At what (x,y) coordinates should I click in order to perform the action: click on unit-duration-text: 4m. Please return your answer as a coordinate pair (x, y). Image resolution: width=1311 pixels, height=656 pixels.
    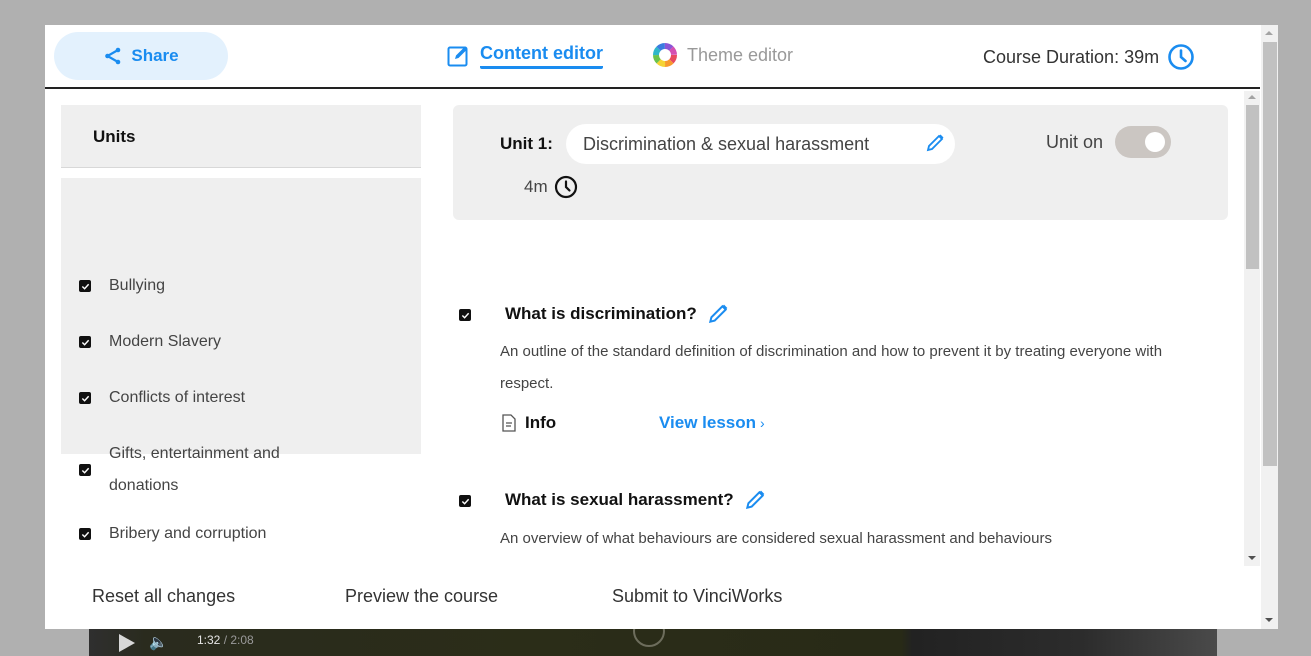
    Looking at the image, I should click on (536, 186).